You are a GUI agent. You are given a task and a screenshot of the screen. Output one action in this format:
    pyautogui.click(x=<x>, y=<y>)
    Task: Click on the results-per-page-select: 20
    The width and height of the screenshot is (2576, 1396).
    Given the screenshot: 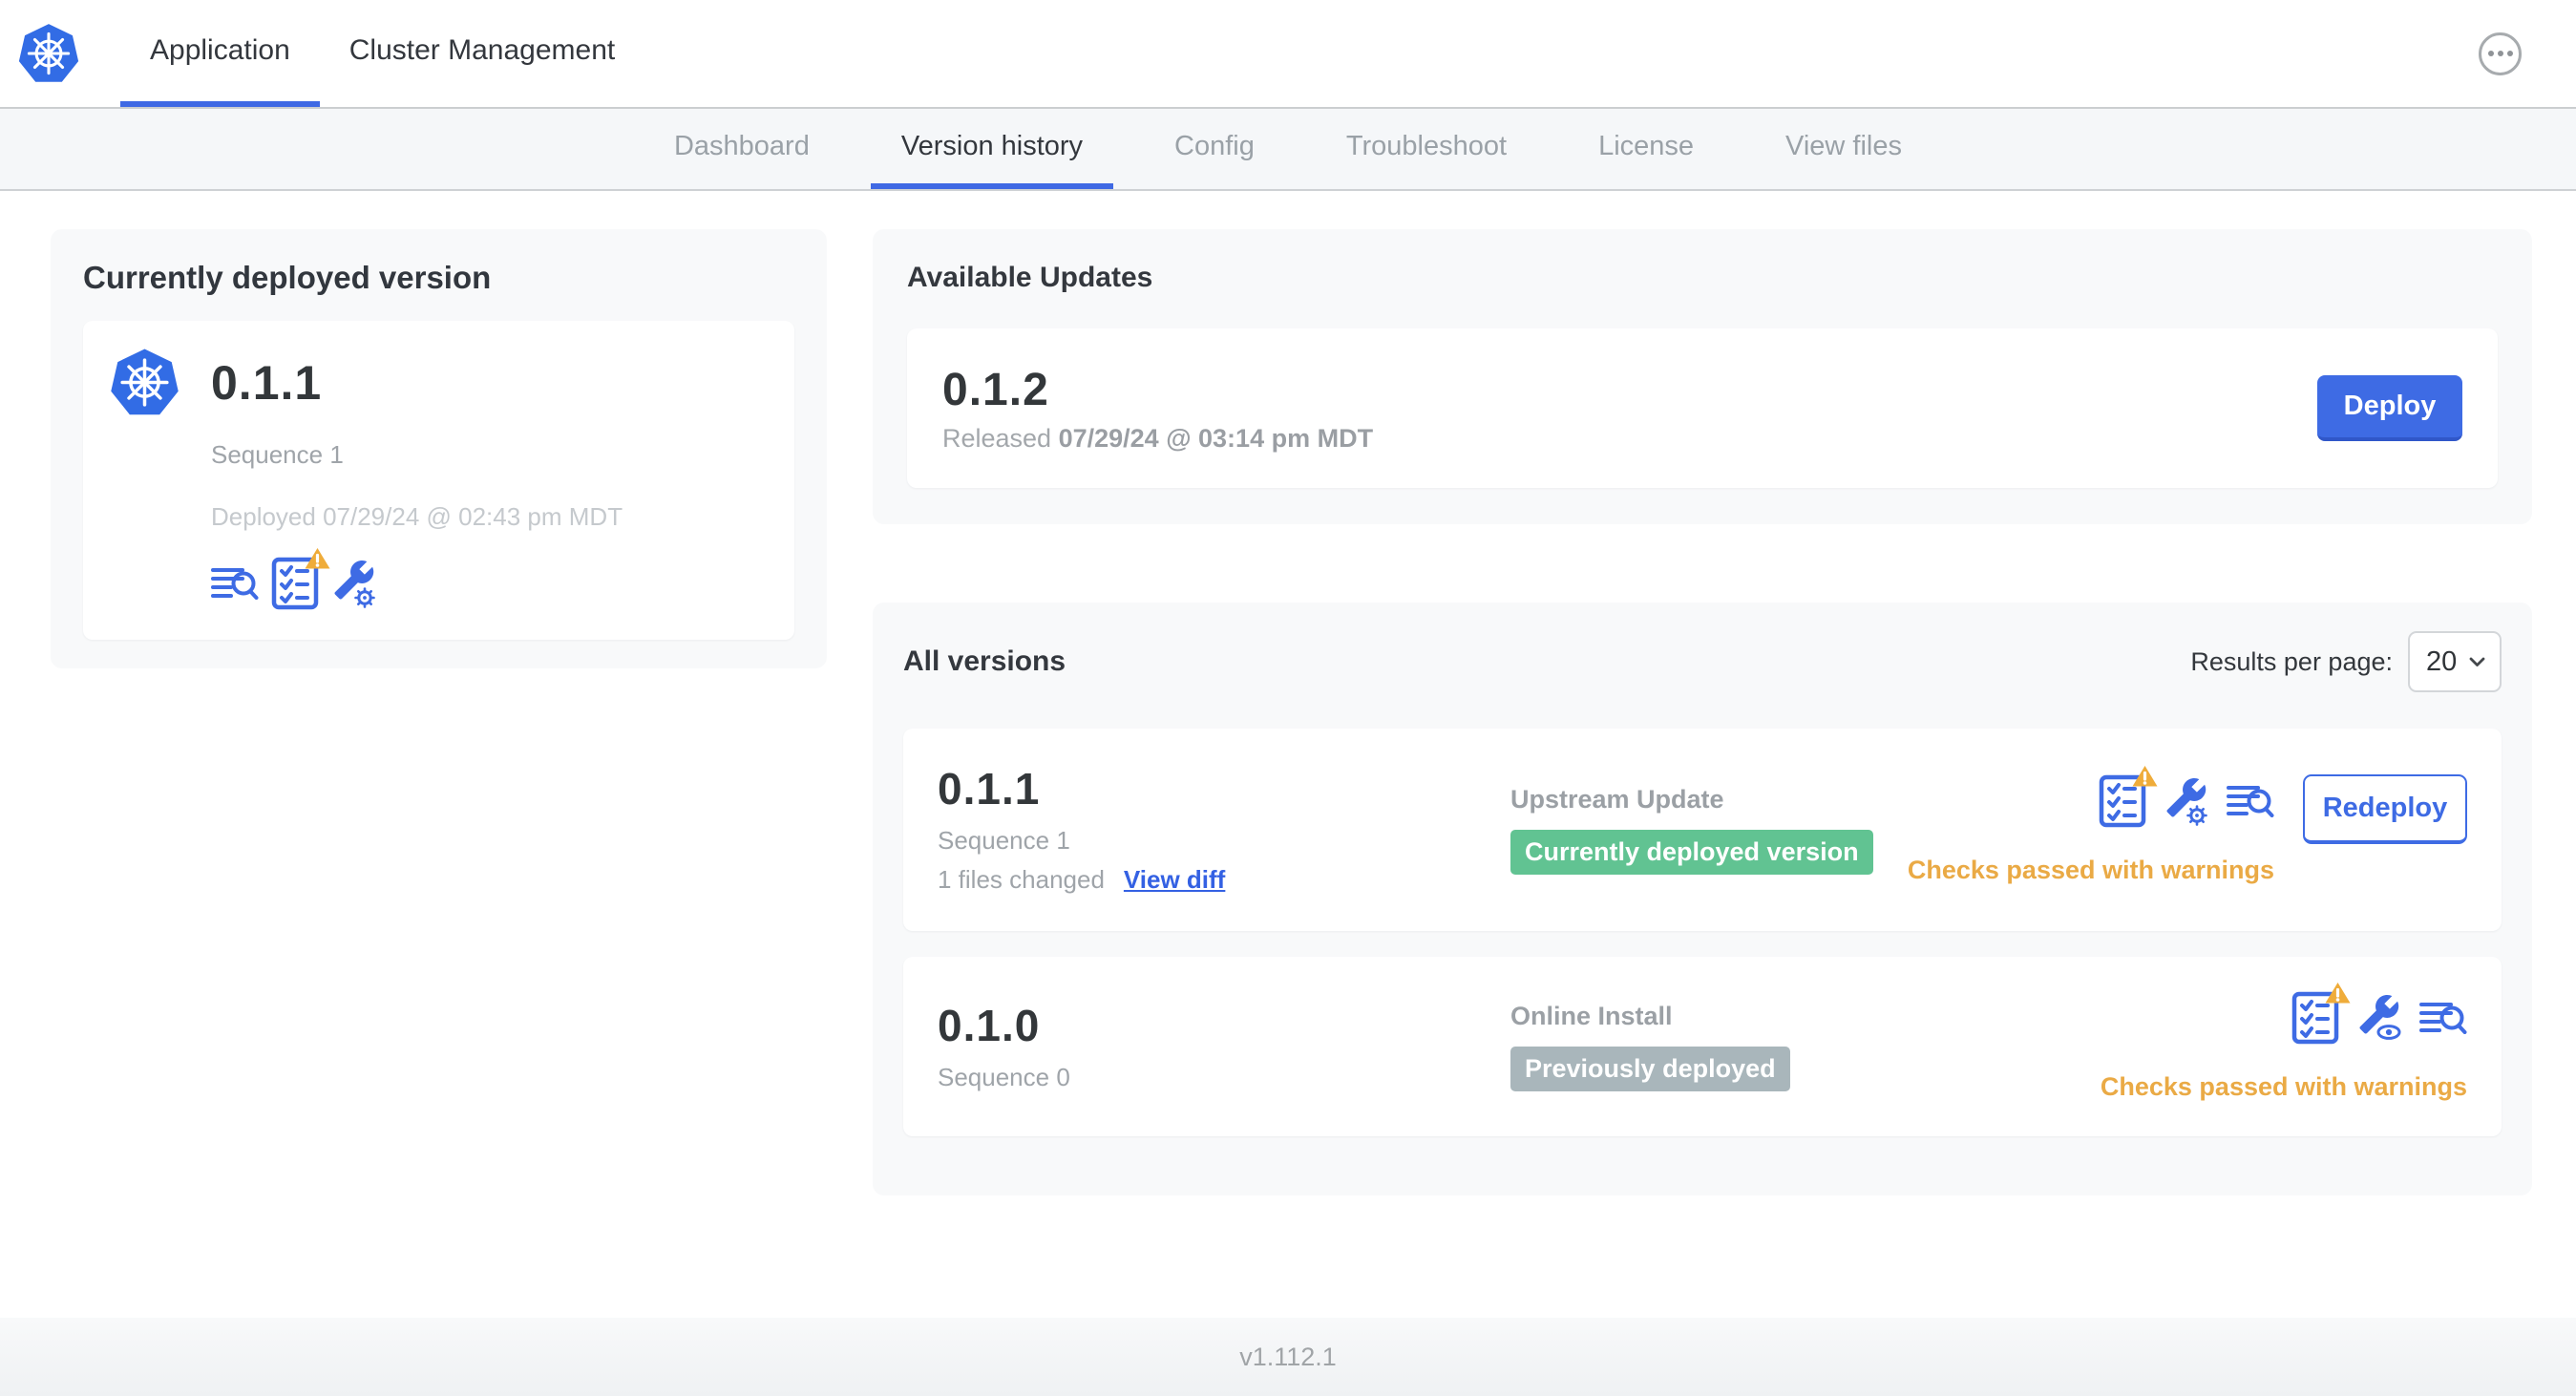 What is the action you would take?
    pyautogui.click(x=2455, y=661)
    